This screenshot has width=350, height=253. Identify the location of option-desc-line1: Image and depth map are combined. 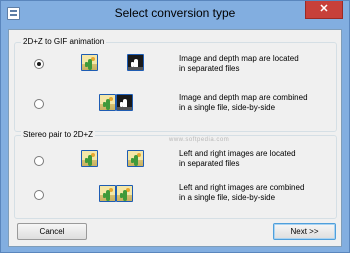
(243, 97).